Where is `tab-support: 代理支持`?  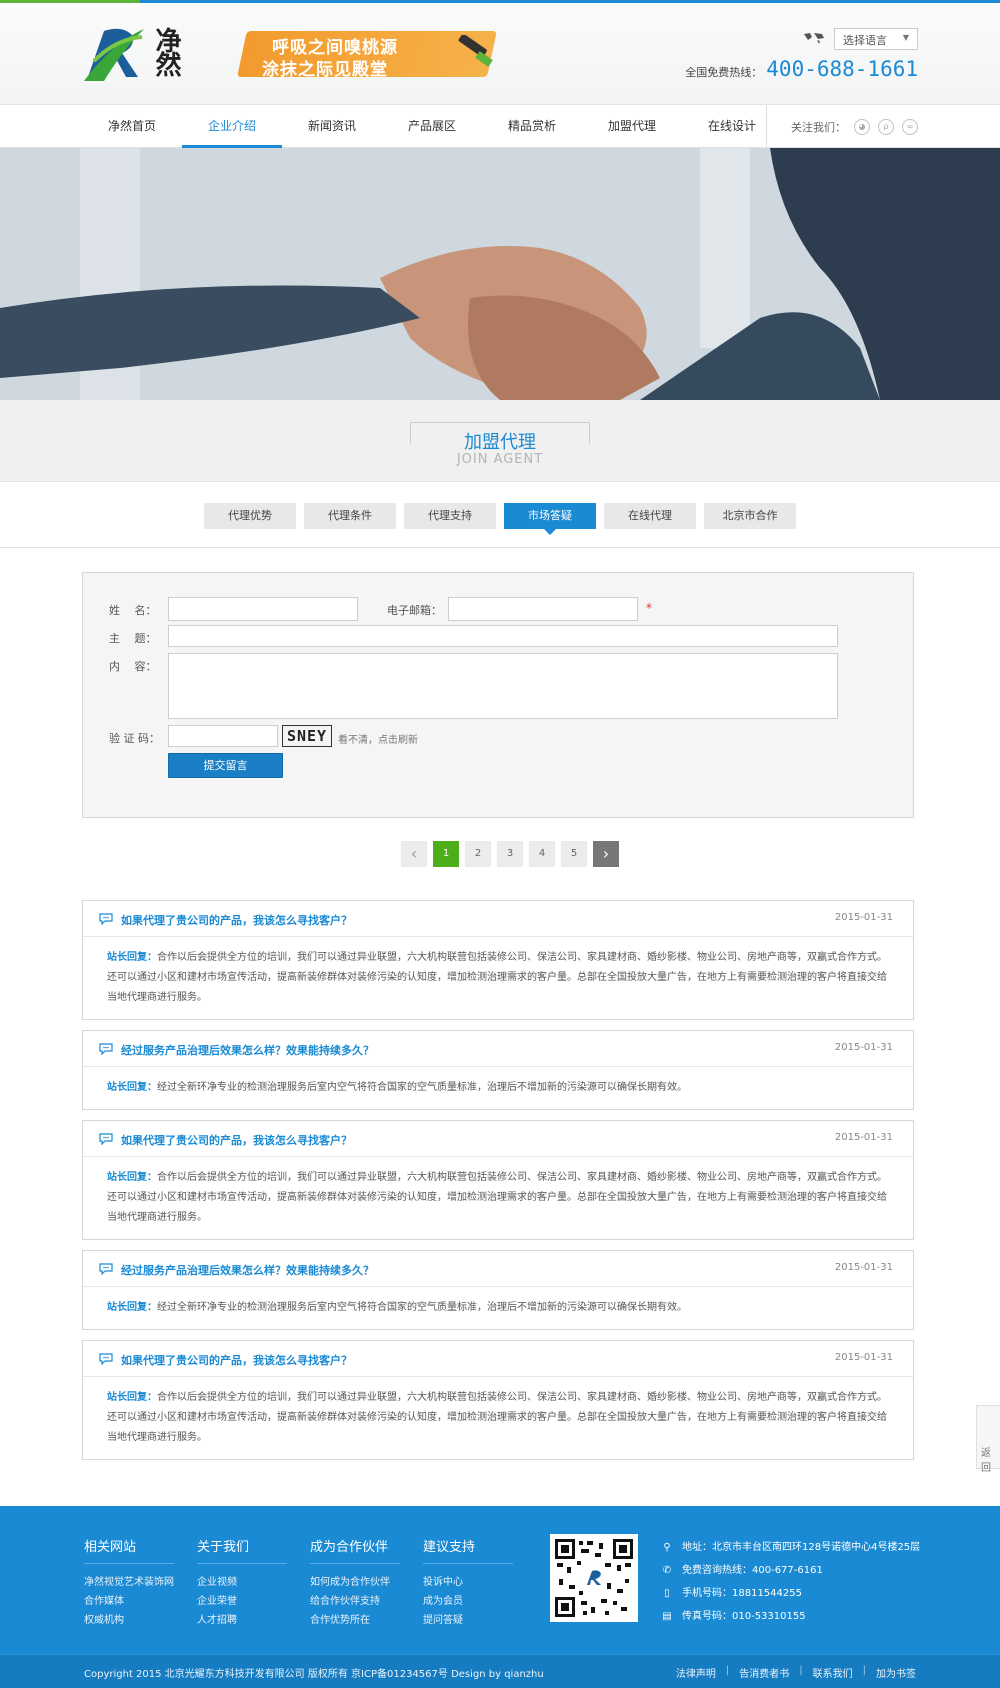
tab-support: 代理支持 is located at coordinates (450, 516).